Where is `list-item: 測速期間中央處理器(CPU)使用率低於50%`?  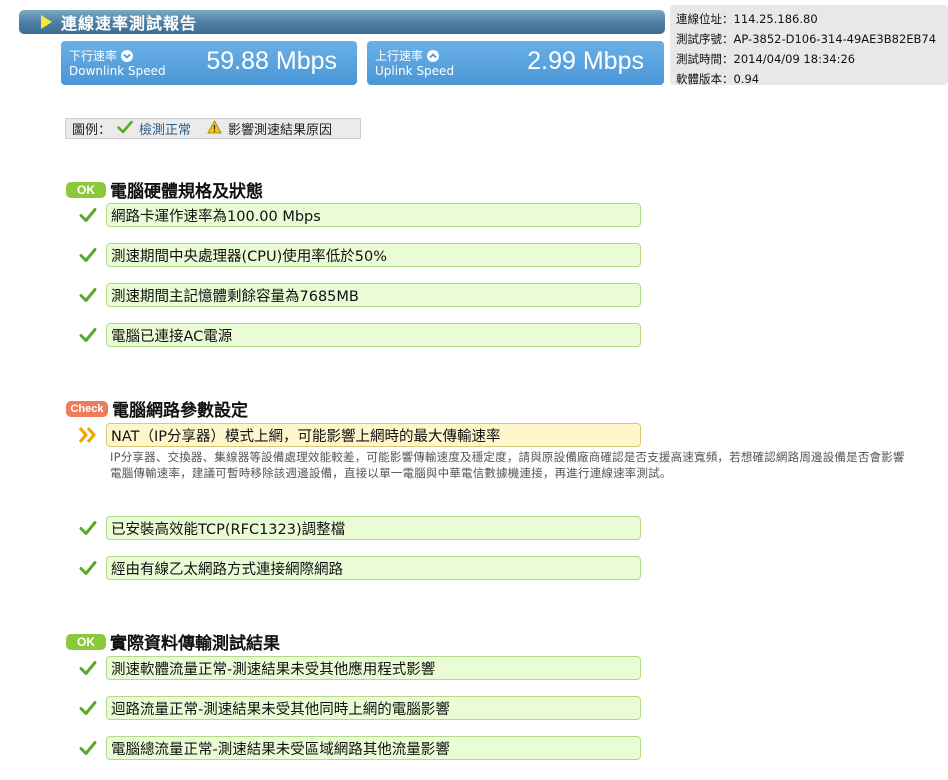 list-item: 測速期間中央處理器(CPU)使用率低於50% is located at coordinates (359, 255).